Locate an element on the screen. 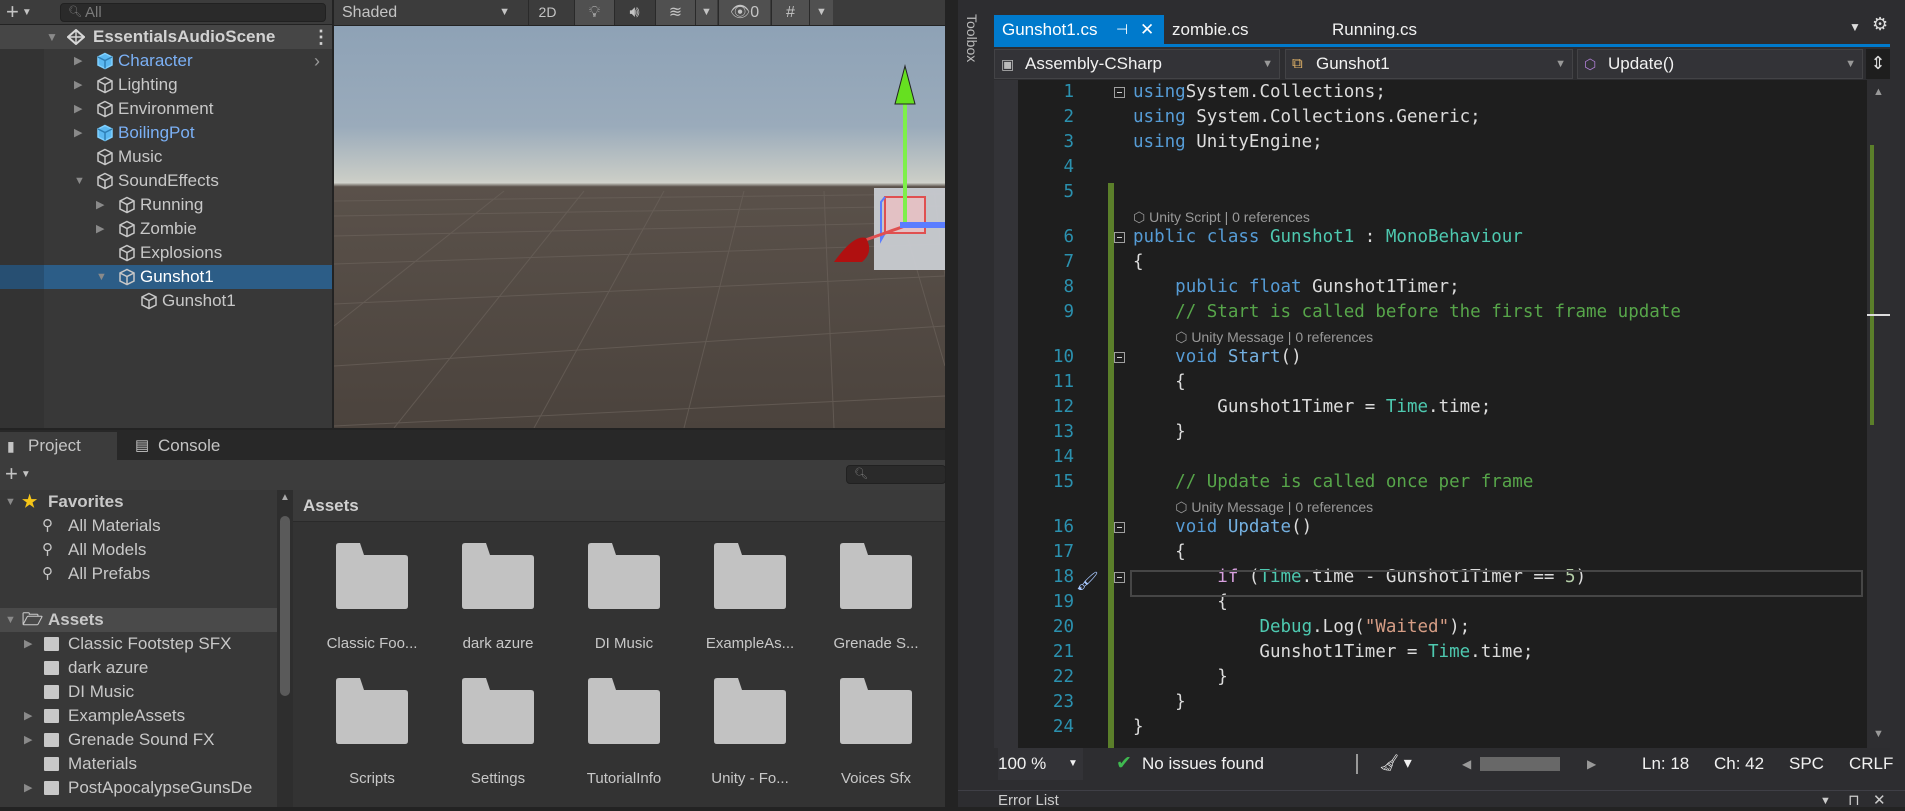 The width and height of the screenshot is (1905, 811). chevron-right-icon: › is located at coordinates (317, 61).